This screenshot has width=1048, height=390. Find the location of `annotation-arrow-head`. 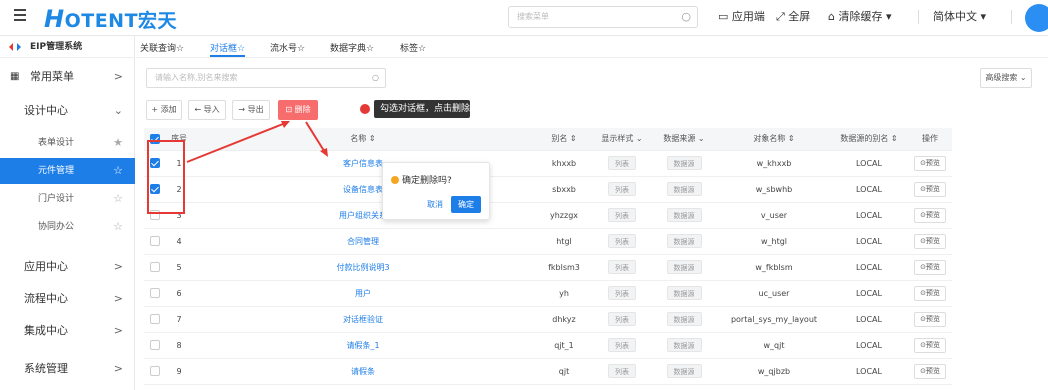

annotation-arrow-head is located at coordinates (324, 152).